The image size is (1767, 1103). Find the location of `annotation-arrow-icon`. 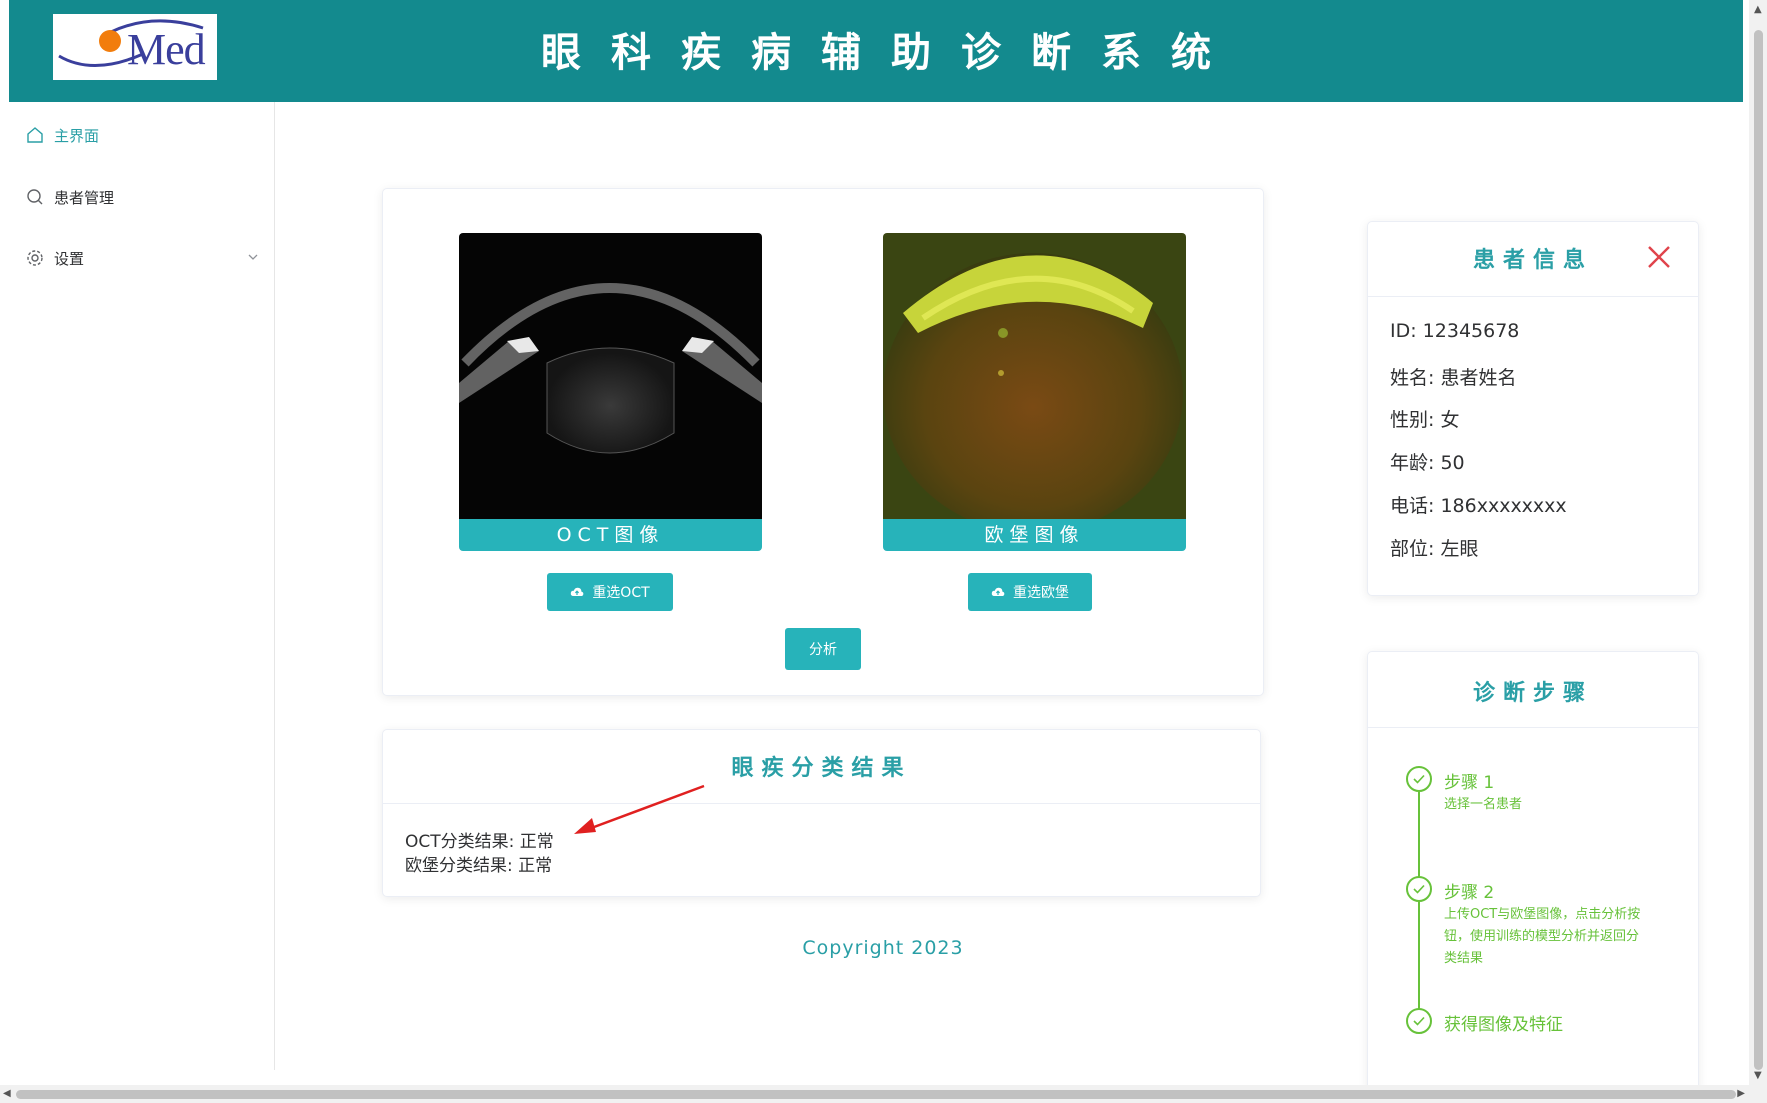

annotation-arrow-icon is located at coordinates (639, 809).